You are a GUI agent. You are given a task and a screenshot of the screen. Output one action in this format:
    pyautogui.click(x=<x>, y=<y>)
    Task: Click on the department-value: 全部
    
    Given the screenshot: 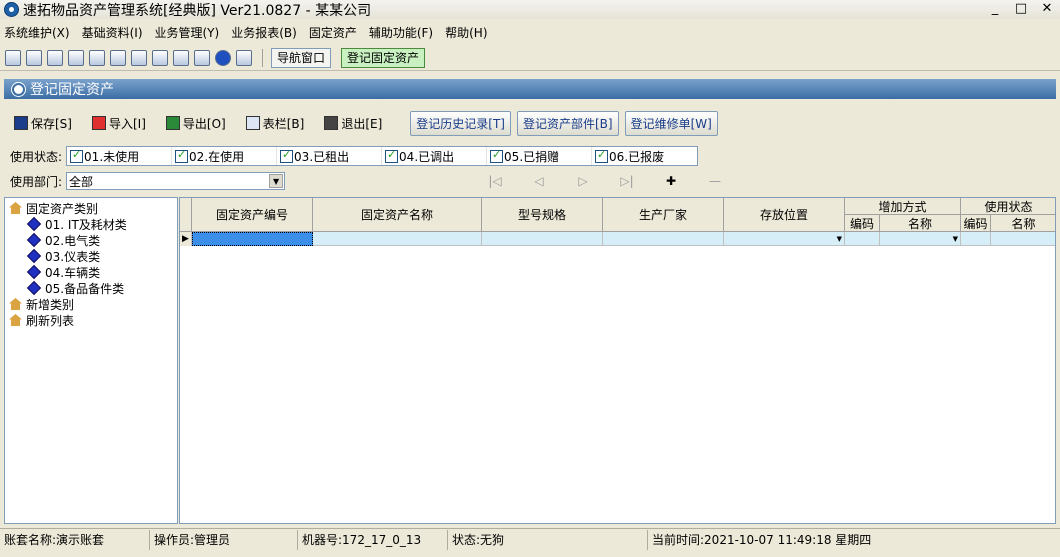 What is the action you would take?
    pyautogui.click(x=81, y=181)
    